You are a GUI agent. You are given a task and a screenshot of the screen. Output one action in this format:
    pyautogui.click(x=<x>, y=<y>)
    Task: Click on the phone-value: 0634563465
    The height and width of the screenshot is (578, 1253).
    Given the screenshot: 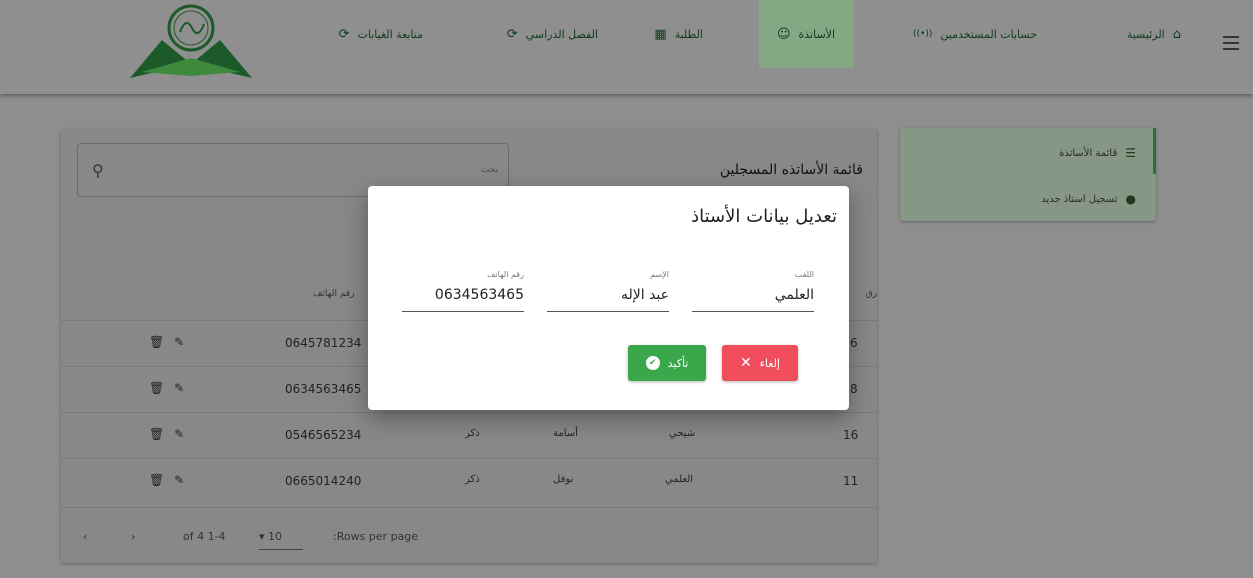 What is the action you would take?
    pyautogui.click(x=479, y=295)
    